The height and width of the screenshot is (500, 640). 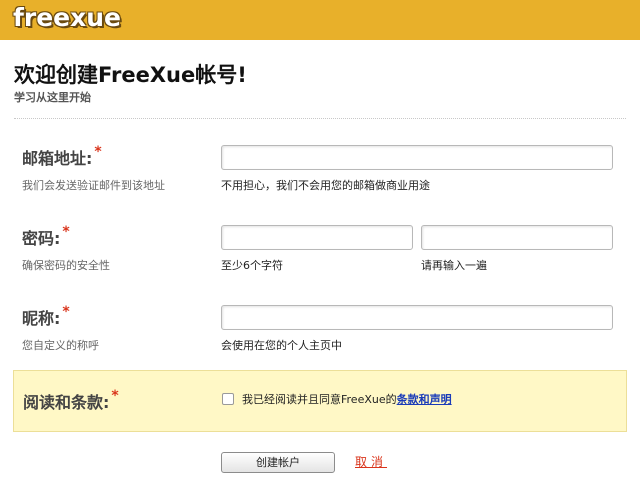 What do you see at coordinates (454, 265) in the screenshot?
I see `confirm-password-note: 请再输入一遍` at bounding box center [454, 265].